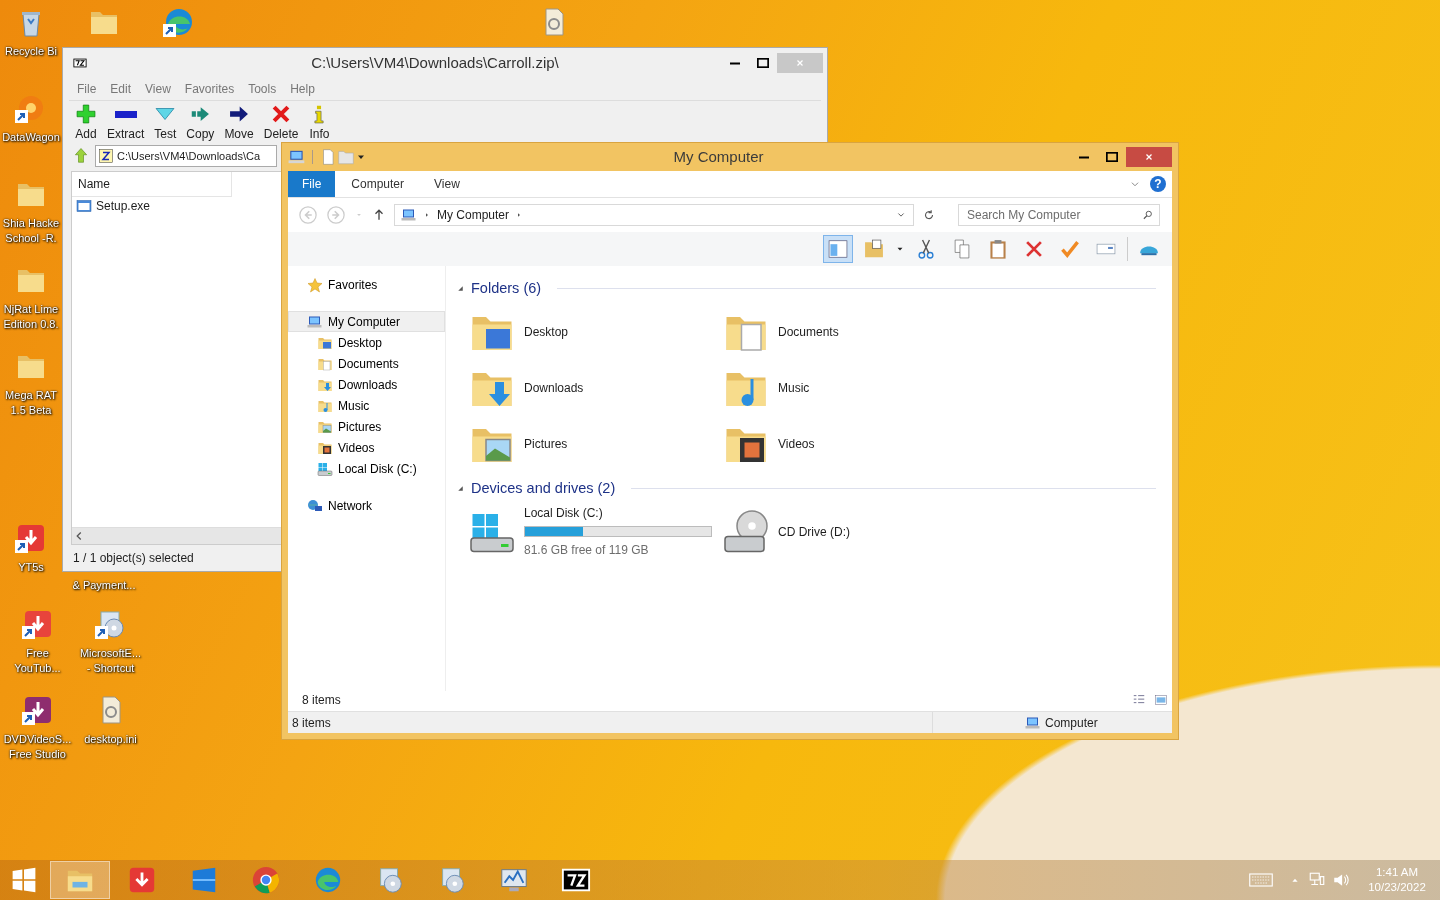 The width and height of the screenshot is (1440, 900). What do you see at coordinates (379, 215) in the screenshot?
I see `up-arrow-icon` at bounding box center [379, 215].